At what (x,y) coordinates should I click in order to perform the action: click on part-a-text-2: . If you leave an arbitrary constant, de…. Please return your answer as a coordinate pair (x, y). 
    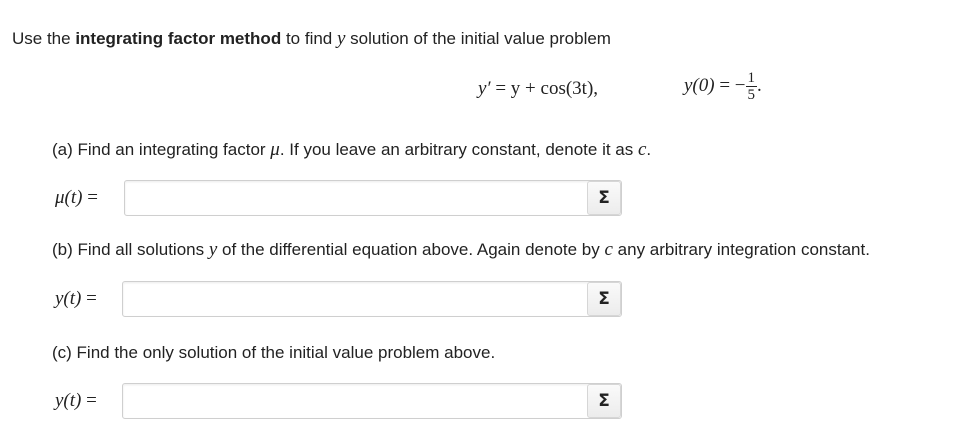
    Looking at the image, I should click on (458, 149).